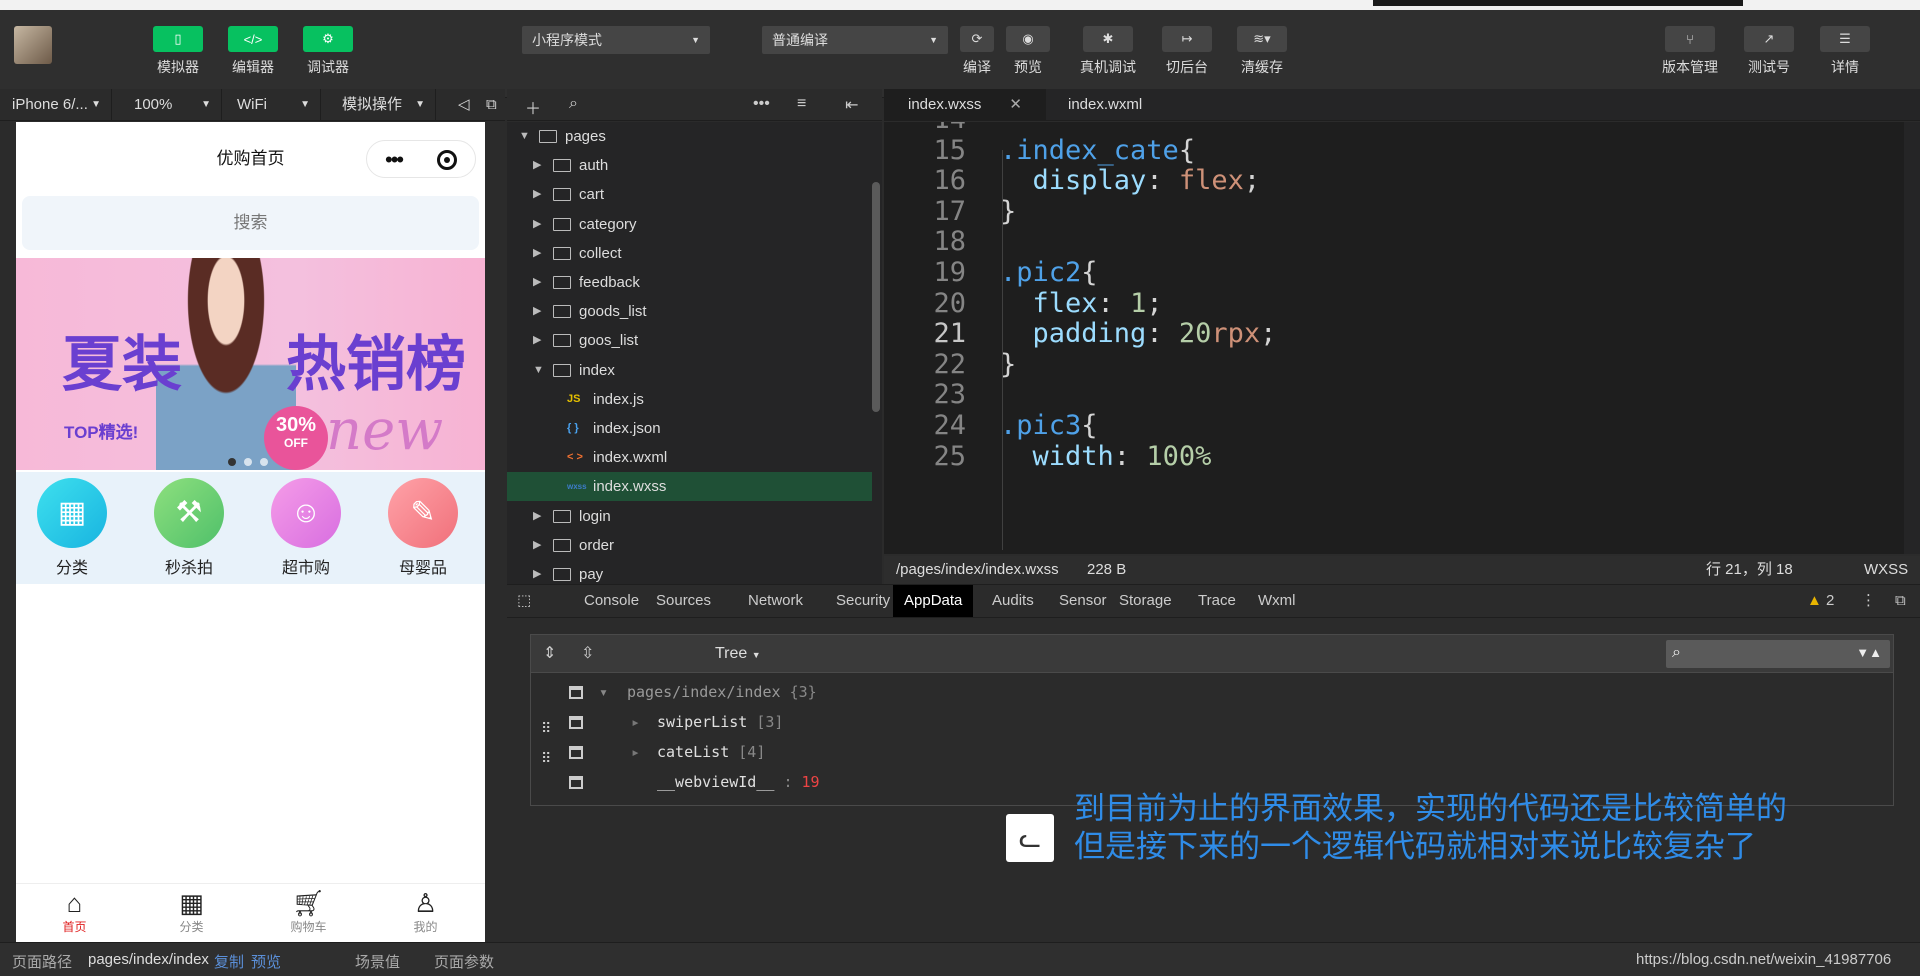 This screenshot has height=976, width=1920. What do you see at coordinates (689, 224) in the screenshot?
I see `tree-item-category: ▶ category` at bounding box center [689, 224].